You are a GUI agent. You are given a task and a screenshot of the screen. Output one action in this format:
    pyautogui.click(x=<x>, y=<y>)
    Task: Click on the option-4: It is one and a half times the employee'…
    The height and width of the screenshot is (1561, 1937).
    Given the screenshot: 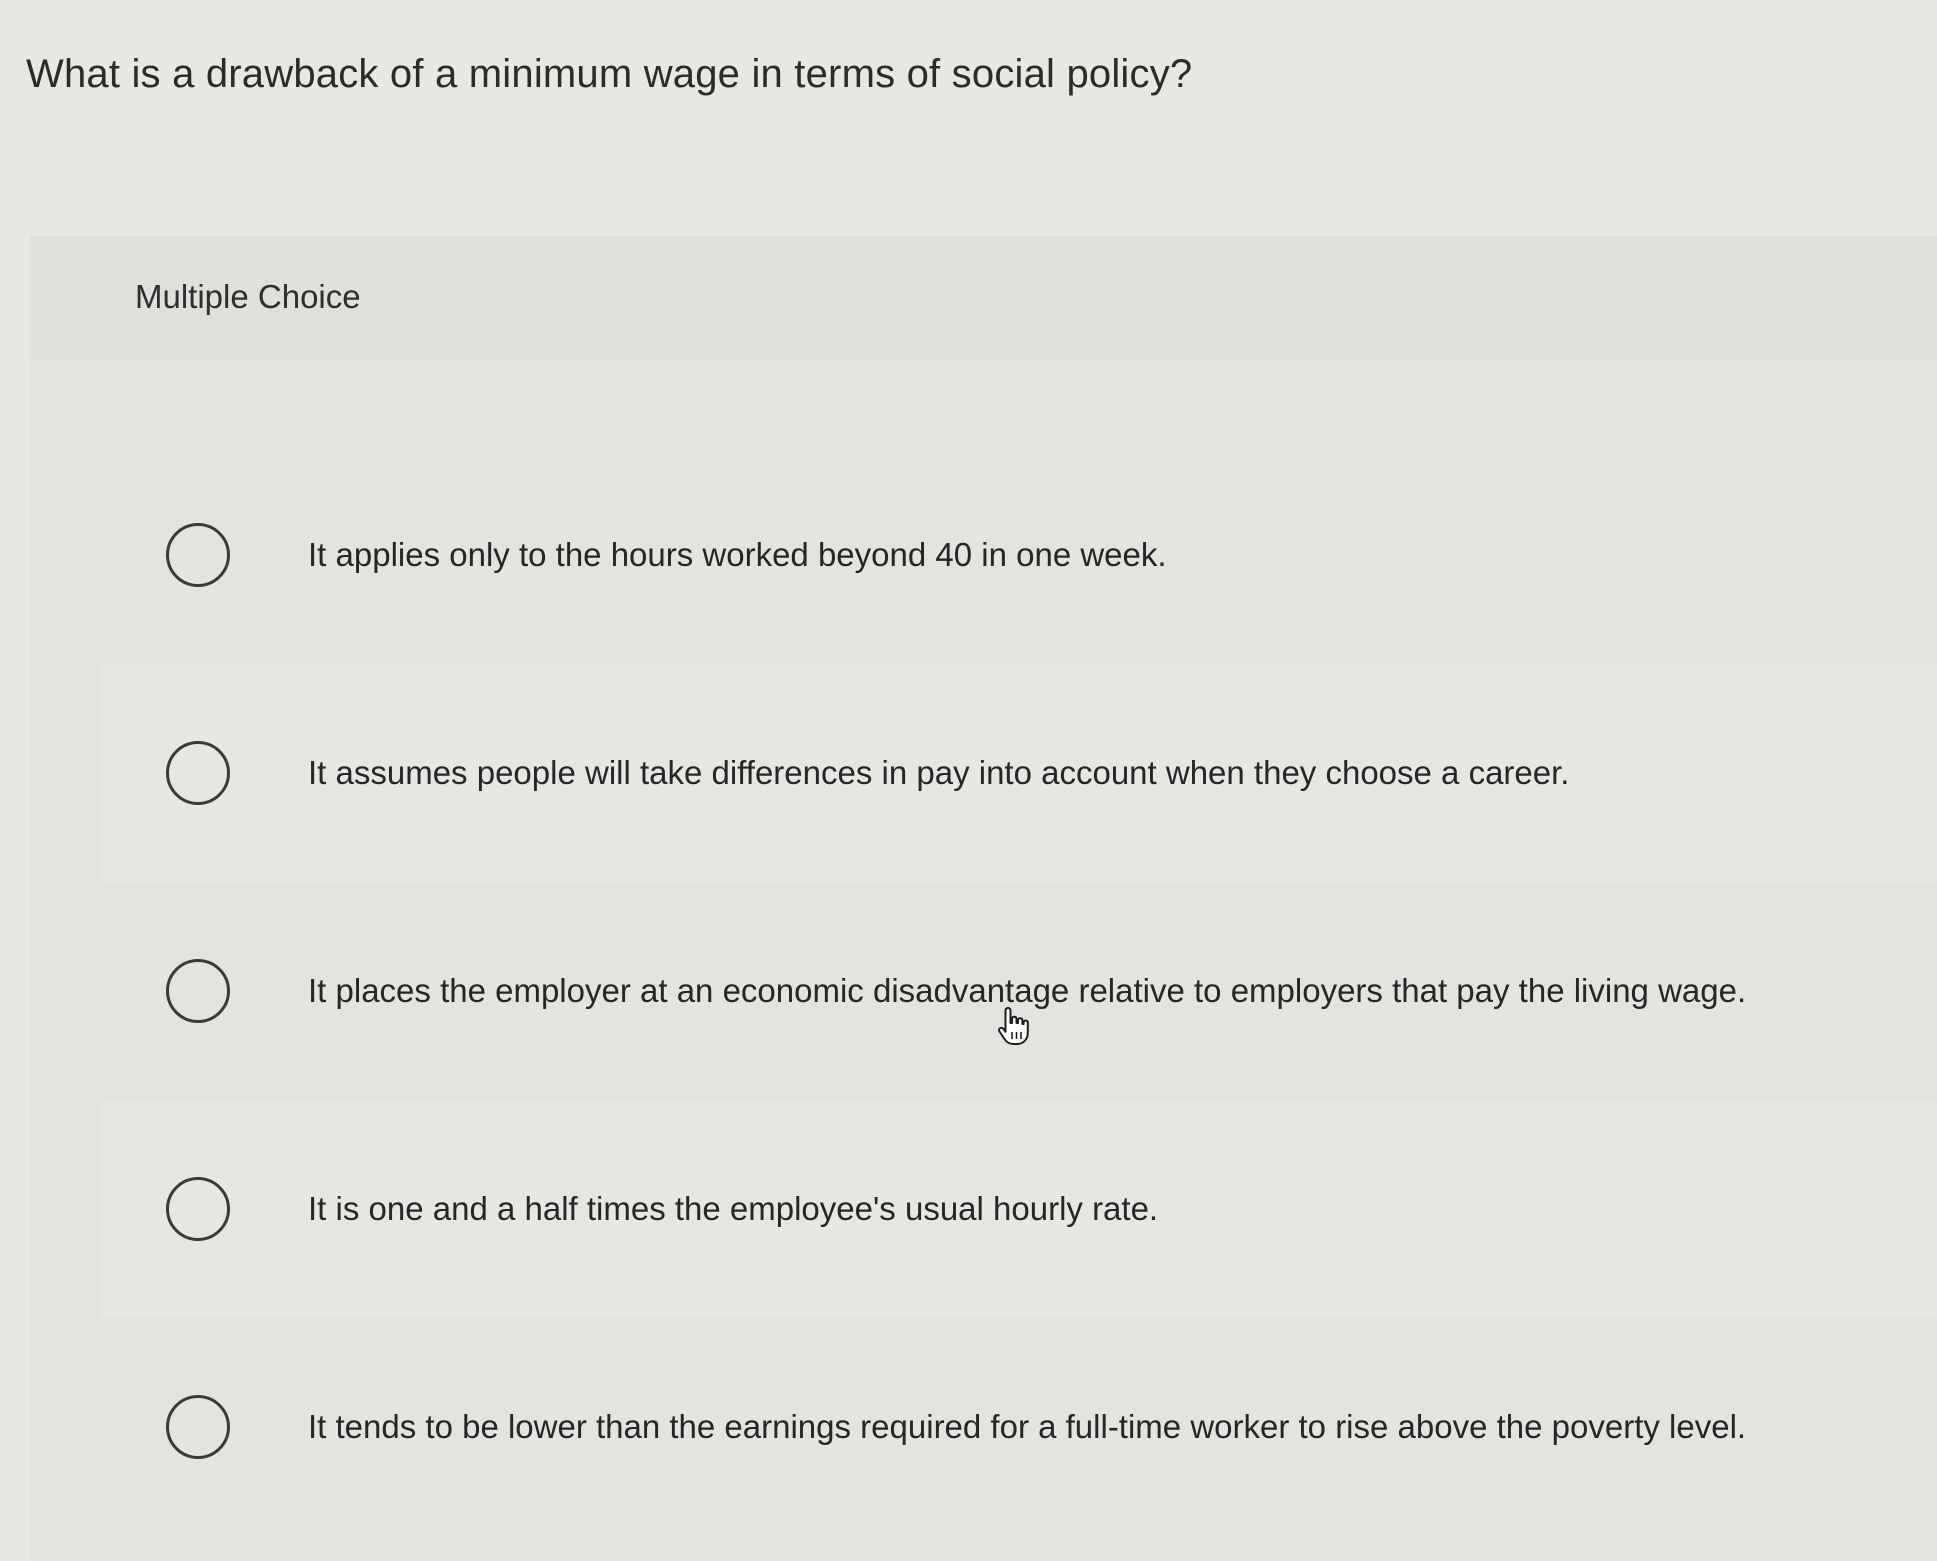 What is the action you would take?
    pyautogui.click(x=1018, y=1209)
    